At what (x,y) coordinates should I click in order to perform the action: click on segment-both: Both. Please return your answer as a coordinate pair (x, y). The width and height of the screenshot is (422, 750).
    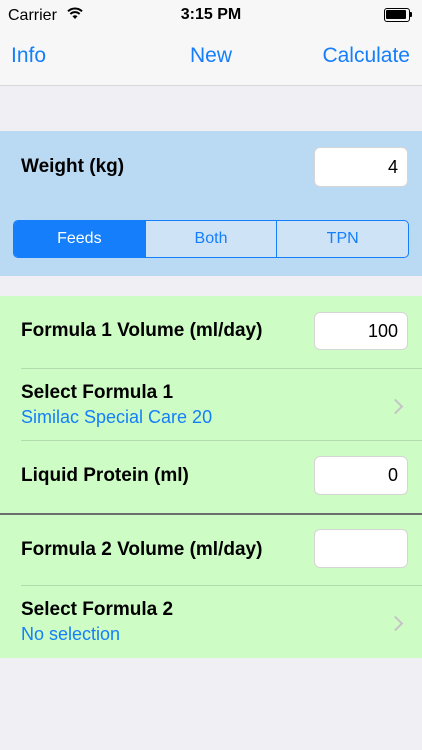
    Looking at the image, I should click on (212, 239).